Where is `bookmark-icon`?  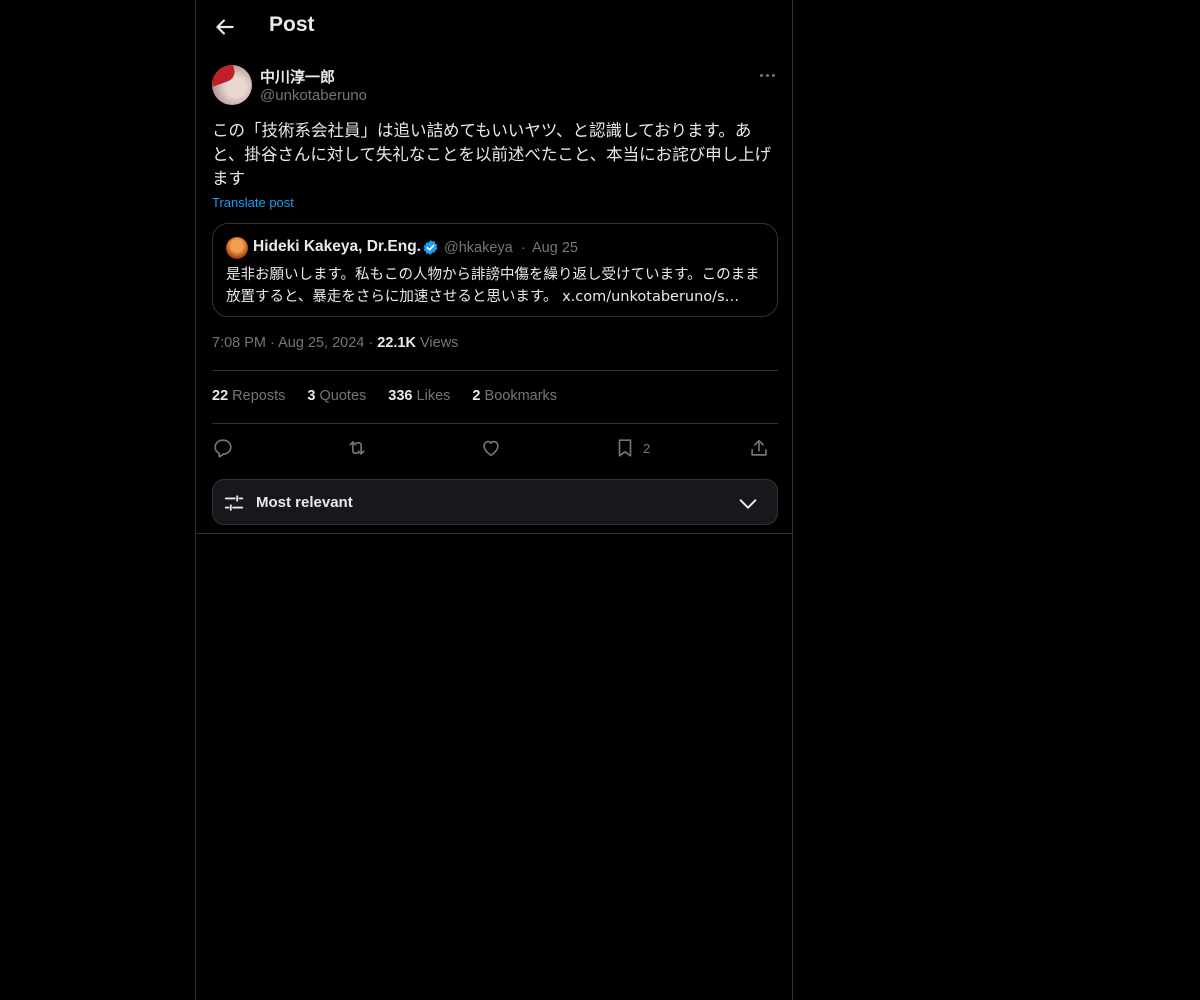 bookmark-icon is located at coordinates (625, 448).